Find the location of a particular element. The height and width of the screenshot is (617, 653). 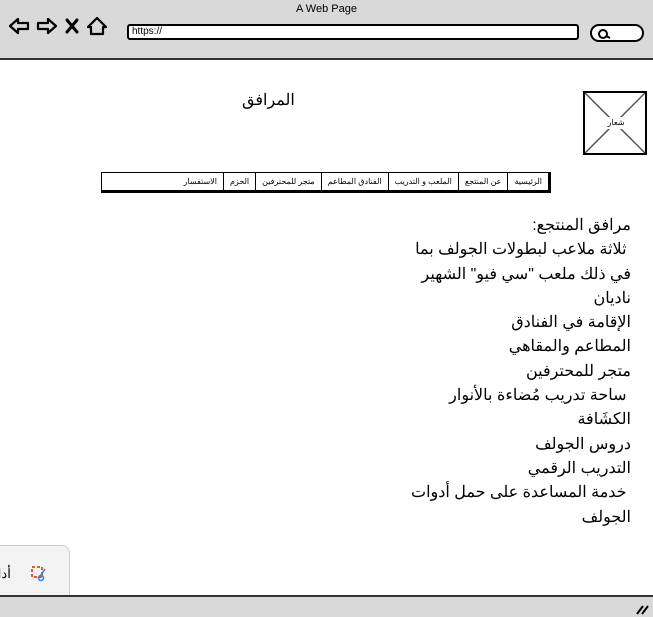

list-item: ثلاثة ملاعب لبطولات الجولف بما is located at coordinates (523, 250).